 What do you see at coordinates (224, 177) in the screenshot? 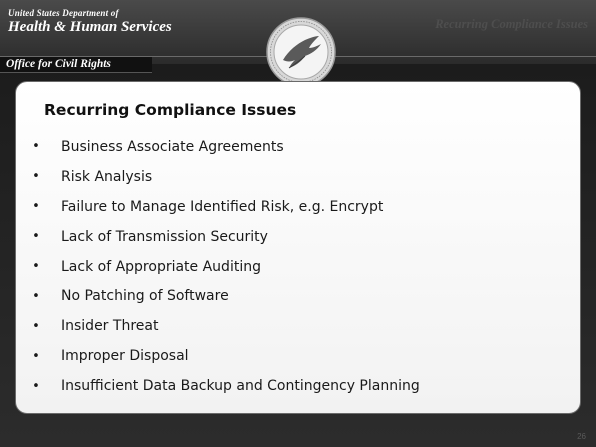
I see `list-item: • Risk Analysis` at bounding box center [224, 177].